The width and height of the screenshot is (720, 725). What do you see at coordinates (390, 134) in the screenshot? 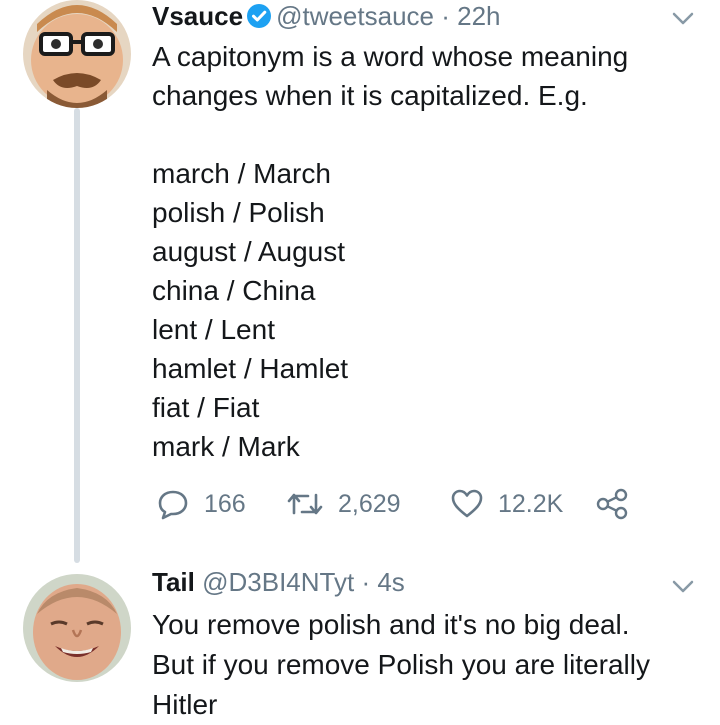
I see `tweet-text-line` at bounding box center [390, 134].